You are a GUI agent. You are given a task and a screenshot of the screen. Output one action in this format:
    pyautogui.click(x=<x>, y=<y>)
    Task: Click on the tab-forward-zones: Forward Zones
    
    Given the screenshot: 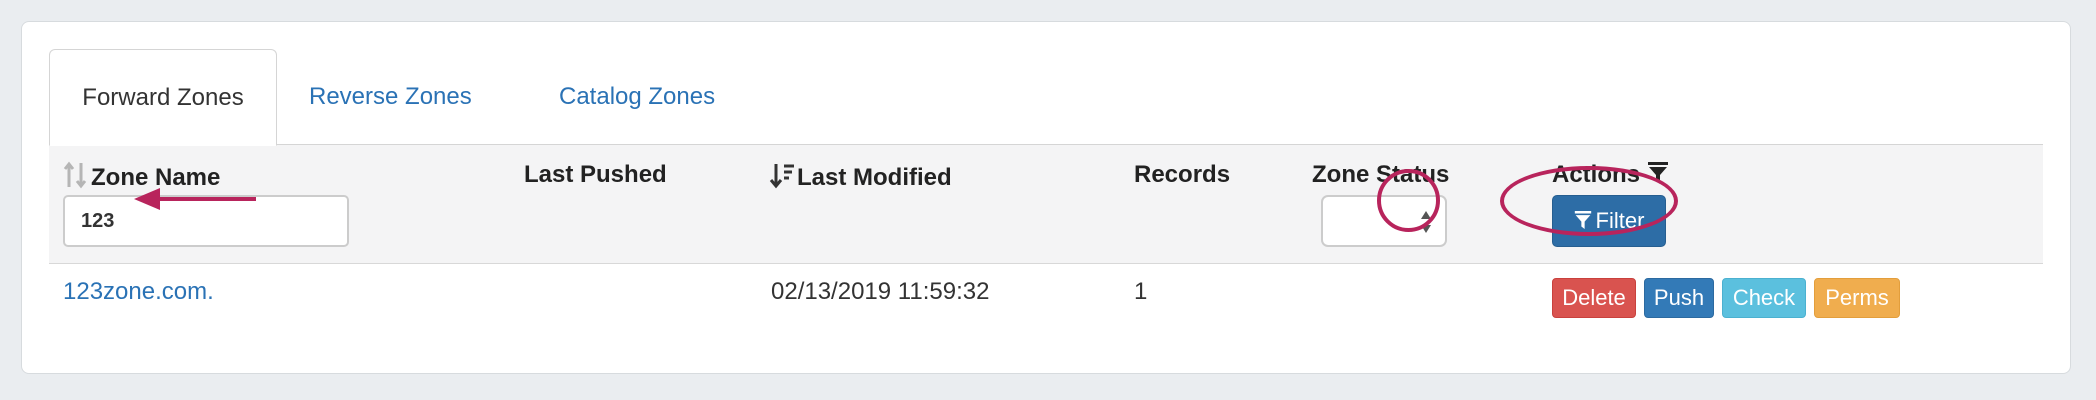 What is the action you would take?
    pyautogui.click(x=163, y=97)
    